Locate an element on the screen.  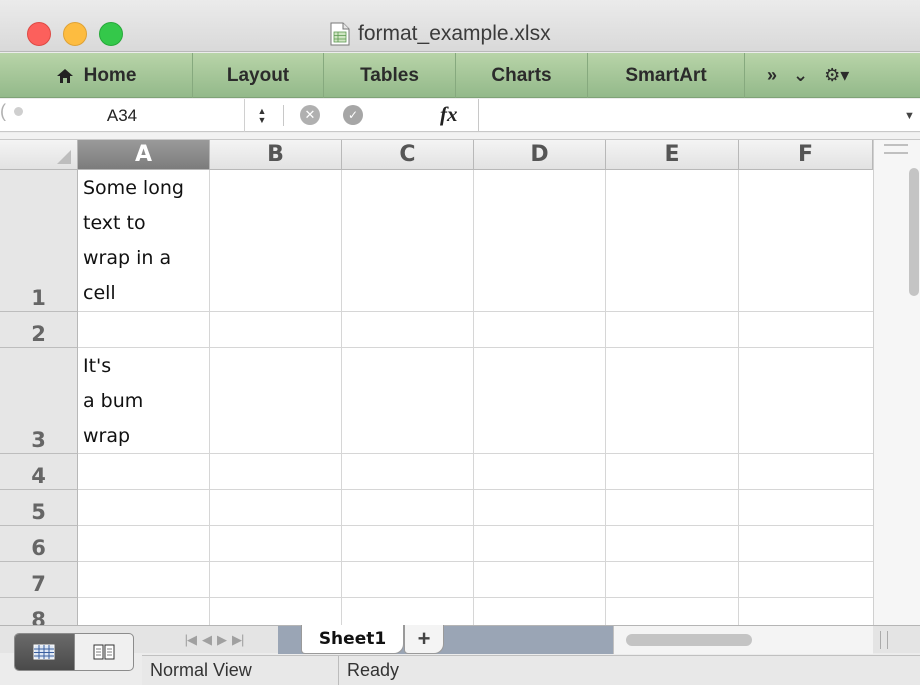
cell-a3-line: wrap is located at coordinates (107, 436).